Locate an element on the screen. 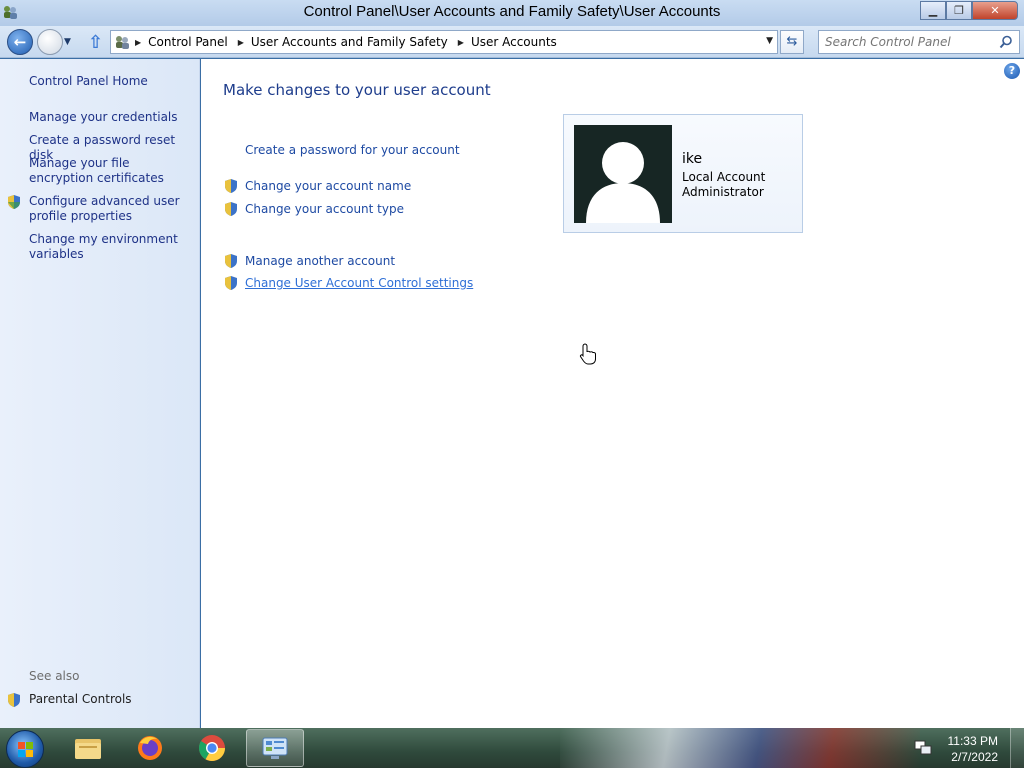  manage-credentials-link: Manage your credentials is located at coordinates (111, 117).